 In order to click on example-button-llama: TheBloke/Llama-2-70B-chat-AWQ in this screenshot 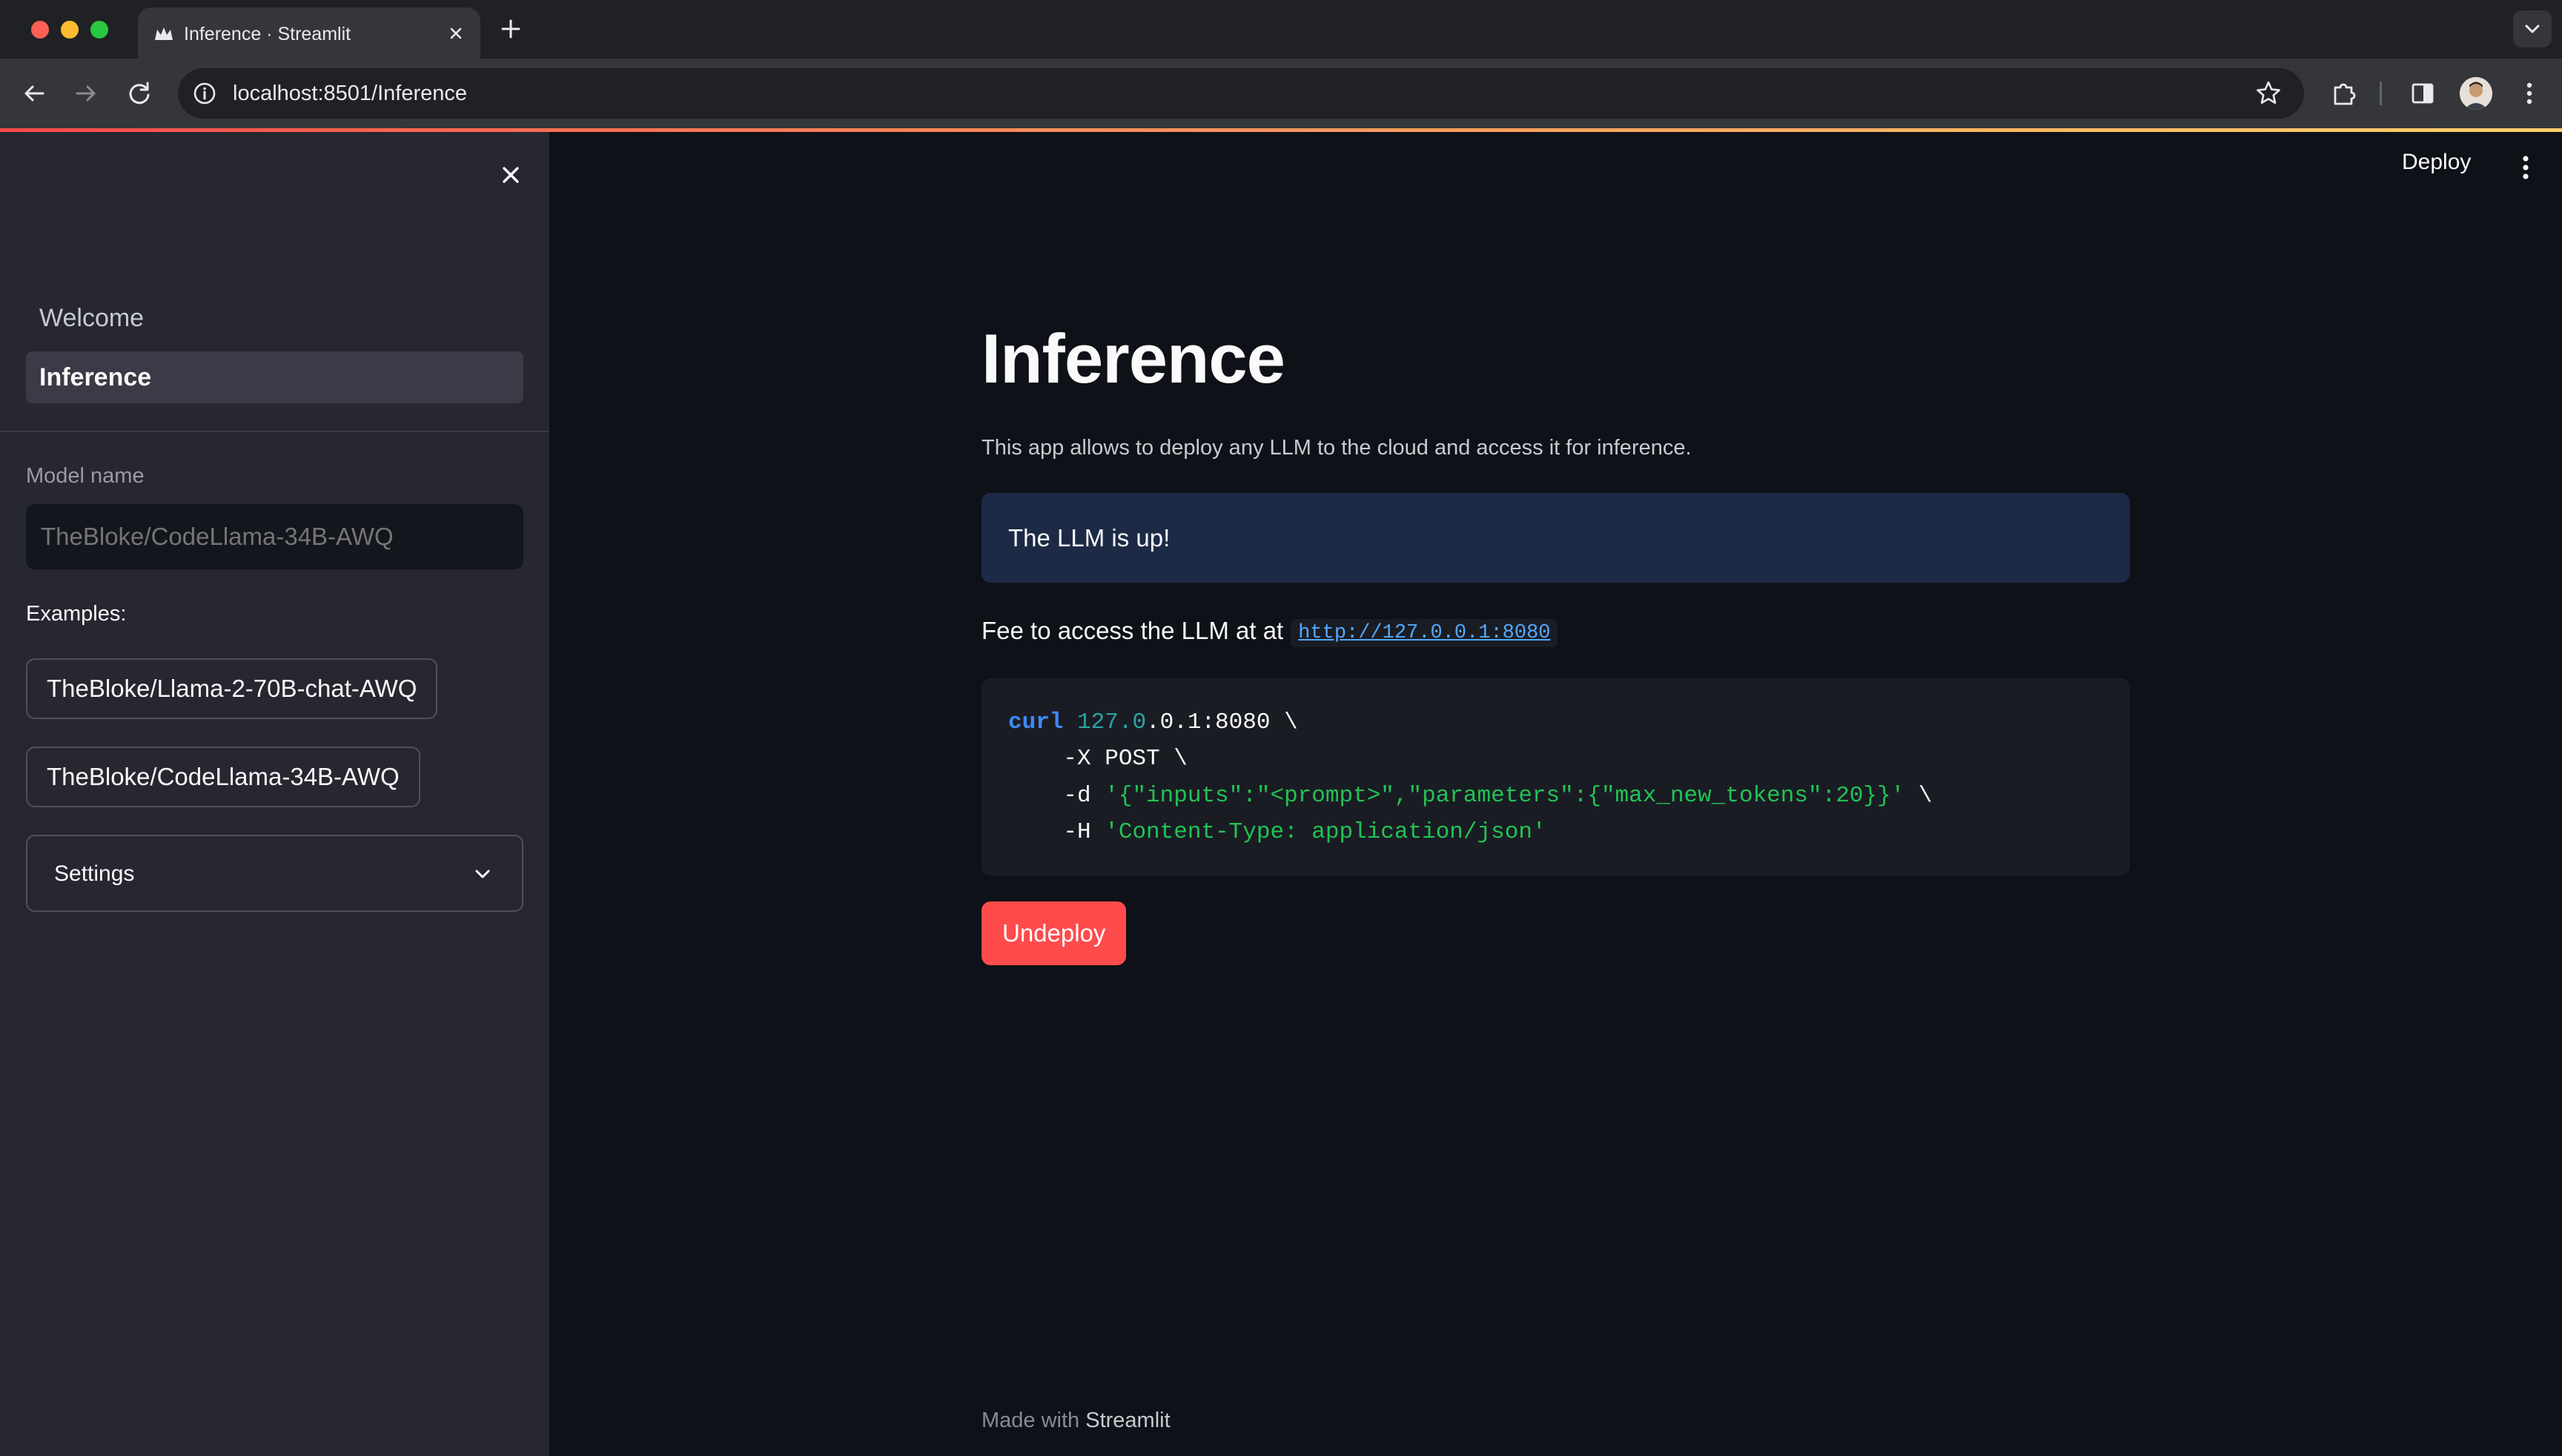, I will do `click(232, 689)`.